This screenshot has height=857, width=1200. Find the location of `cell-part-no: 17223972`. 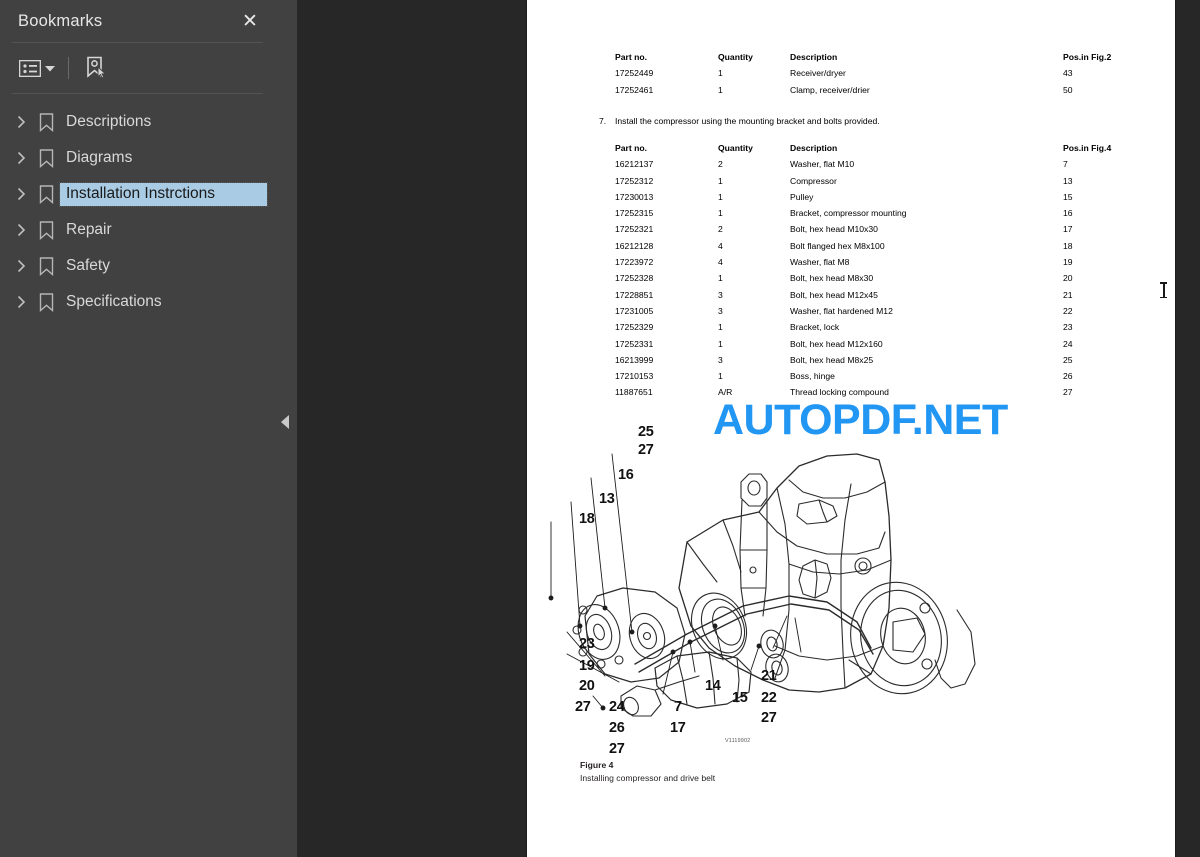

cell-part-no: 17223972 is located at coordinates (634, 262).